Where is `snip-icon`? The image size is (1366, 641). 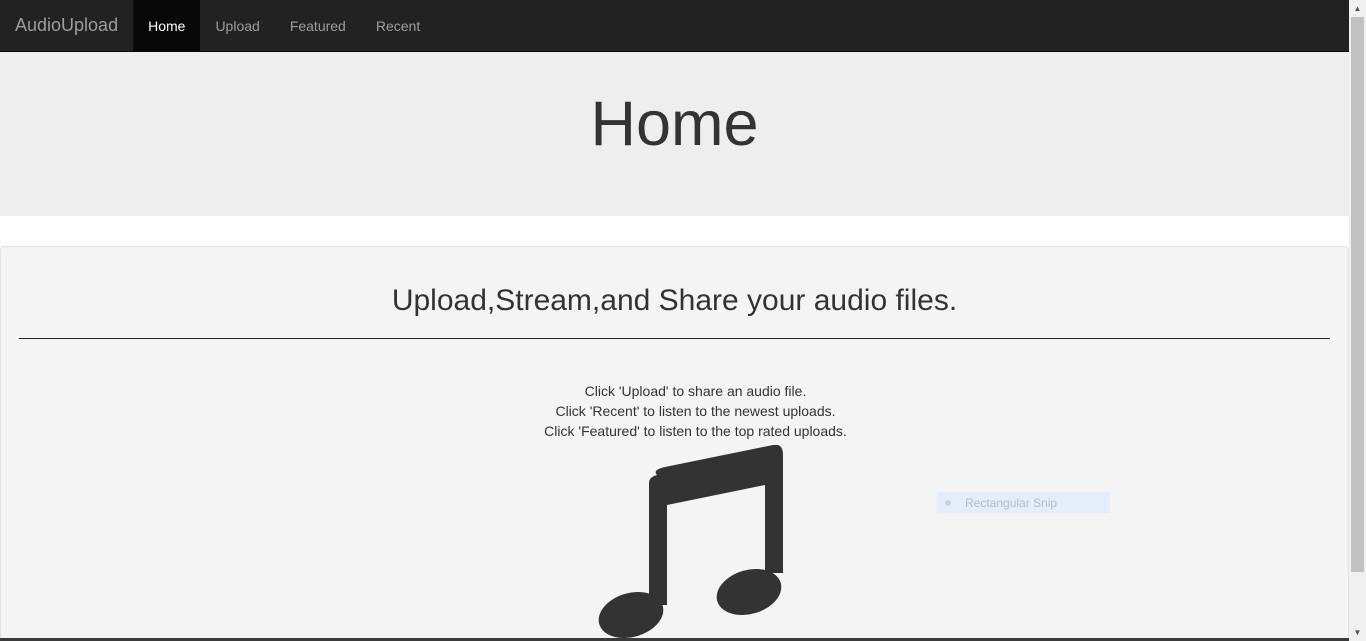 snip-icon is located at coordinates (948, 502).